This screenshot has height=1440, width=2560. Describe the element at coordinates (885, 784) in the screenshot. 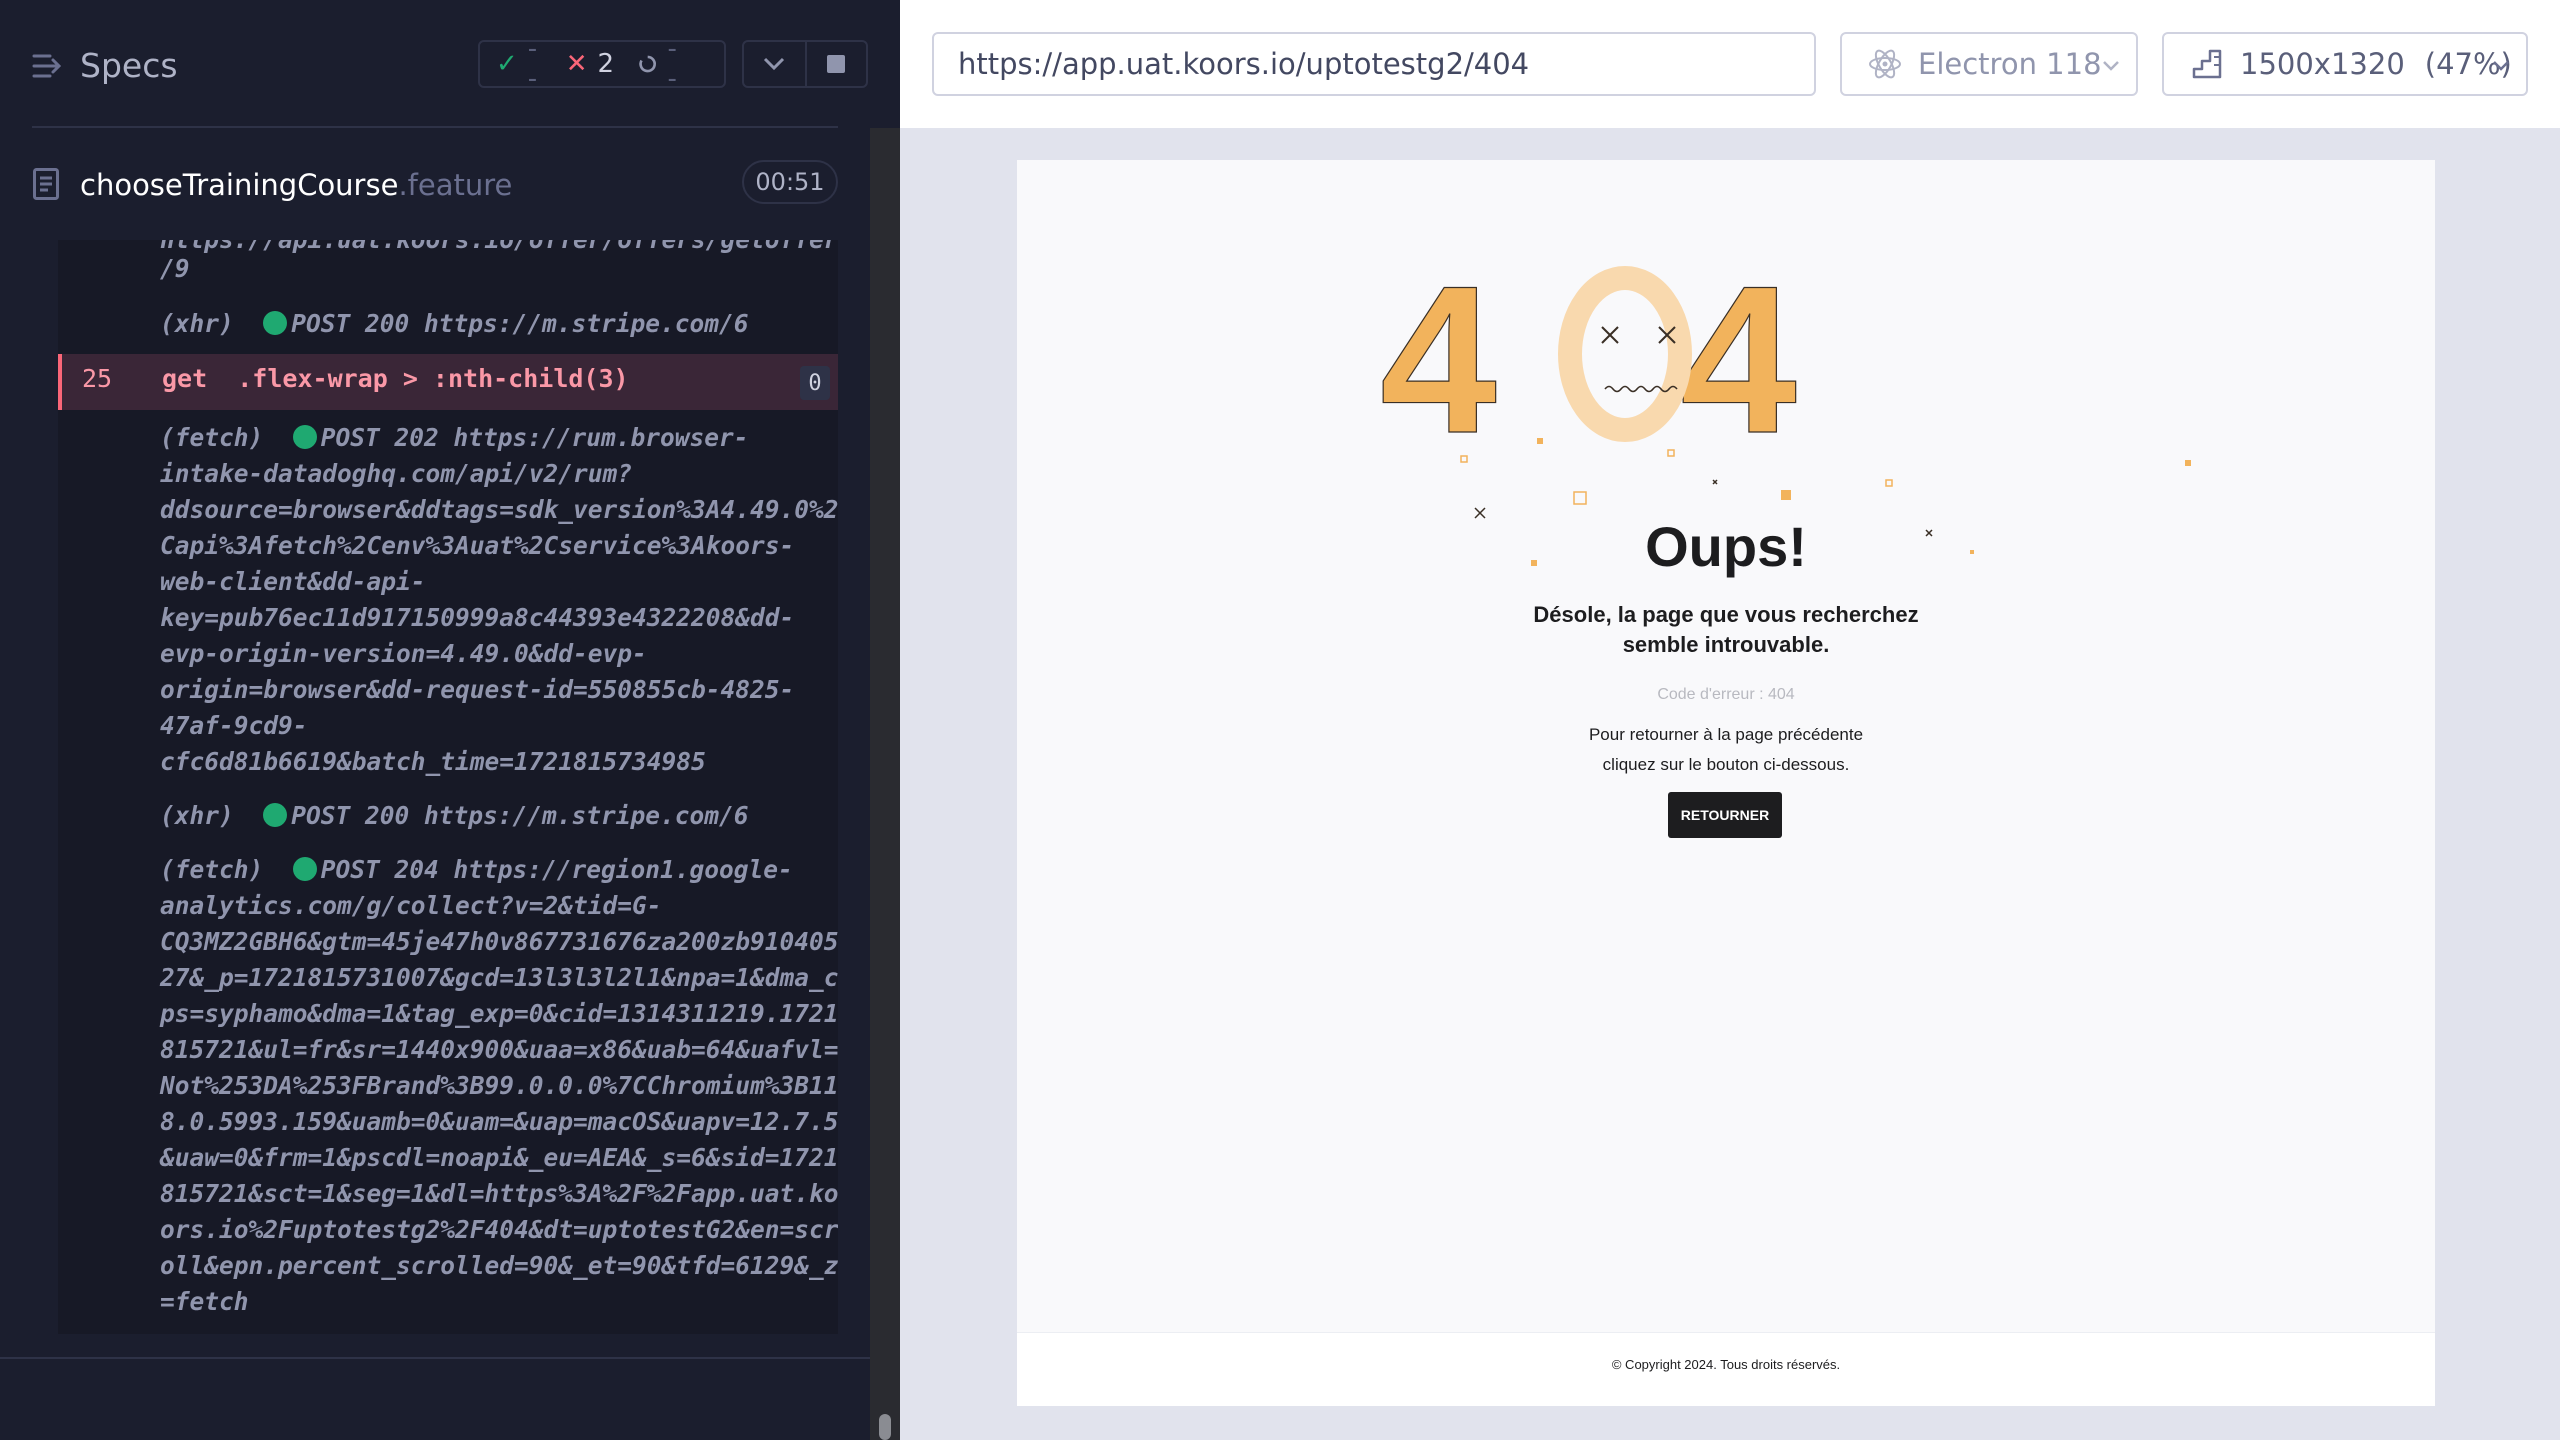

I see `panel-resizer` at that location.